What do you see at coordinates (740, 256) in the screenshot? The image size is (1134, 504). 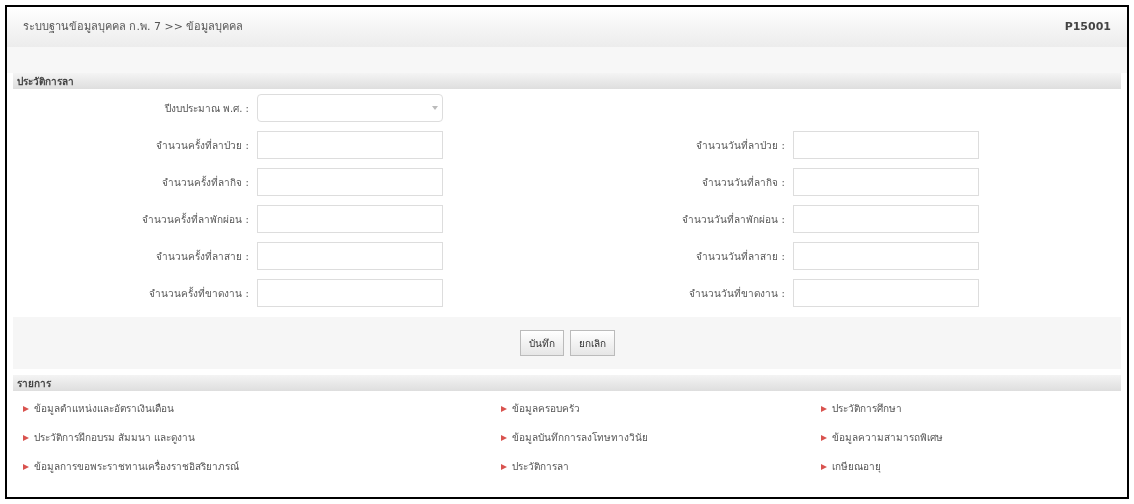 I see `field-label: จำนวนวันที่ลาสาย :` at bounding box center [740, 256].